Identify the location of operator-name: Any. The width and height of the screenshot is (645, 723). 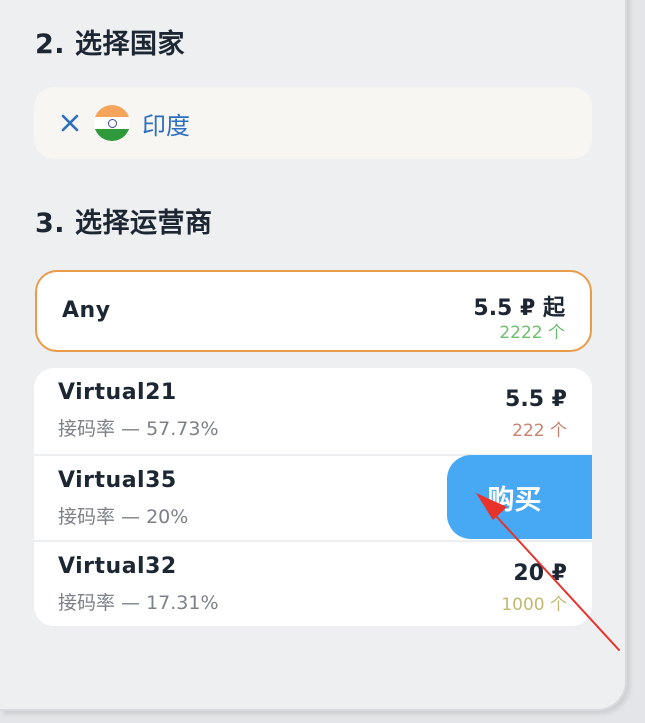
(86, 310).